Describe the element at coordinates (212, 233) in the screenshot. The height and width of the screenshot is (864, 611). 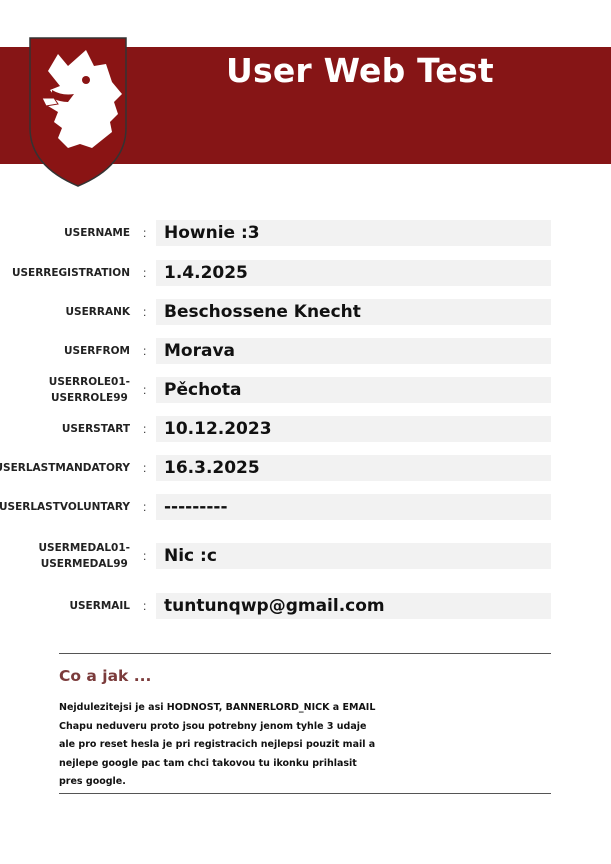
I see `field-value: Hownie :3` at that location.